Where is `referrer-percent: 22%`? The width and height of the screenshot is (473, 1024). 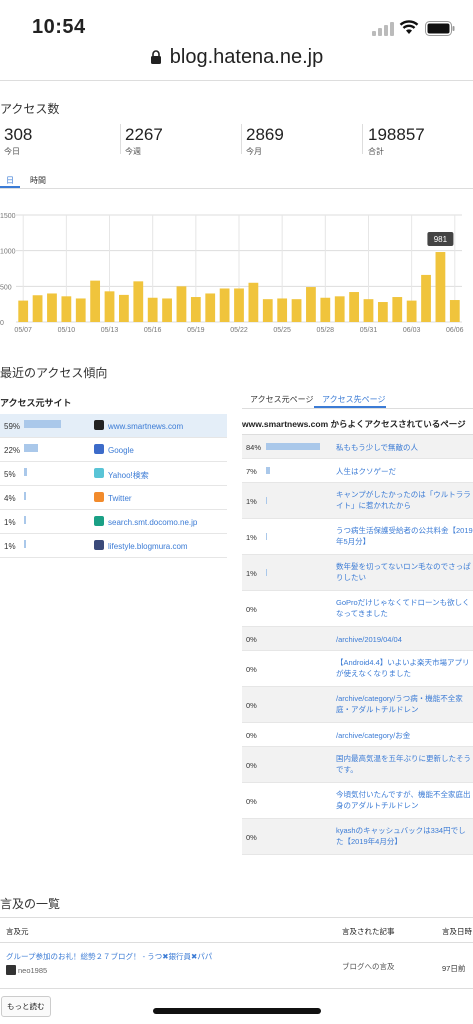
referrer-percent: 22% is located at coordinates (12, 450).